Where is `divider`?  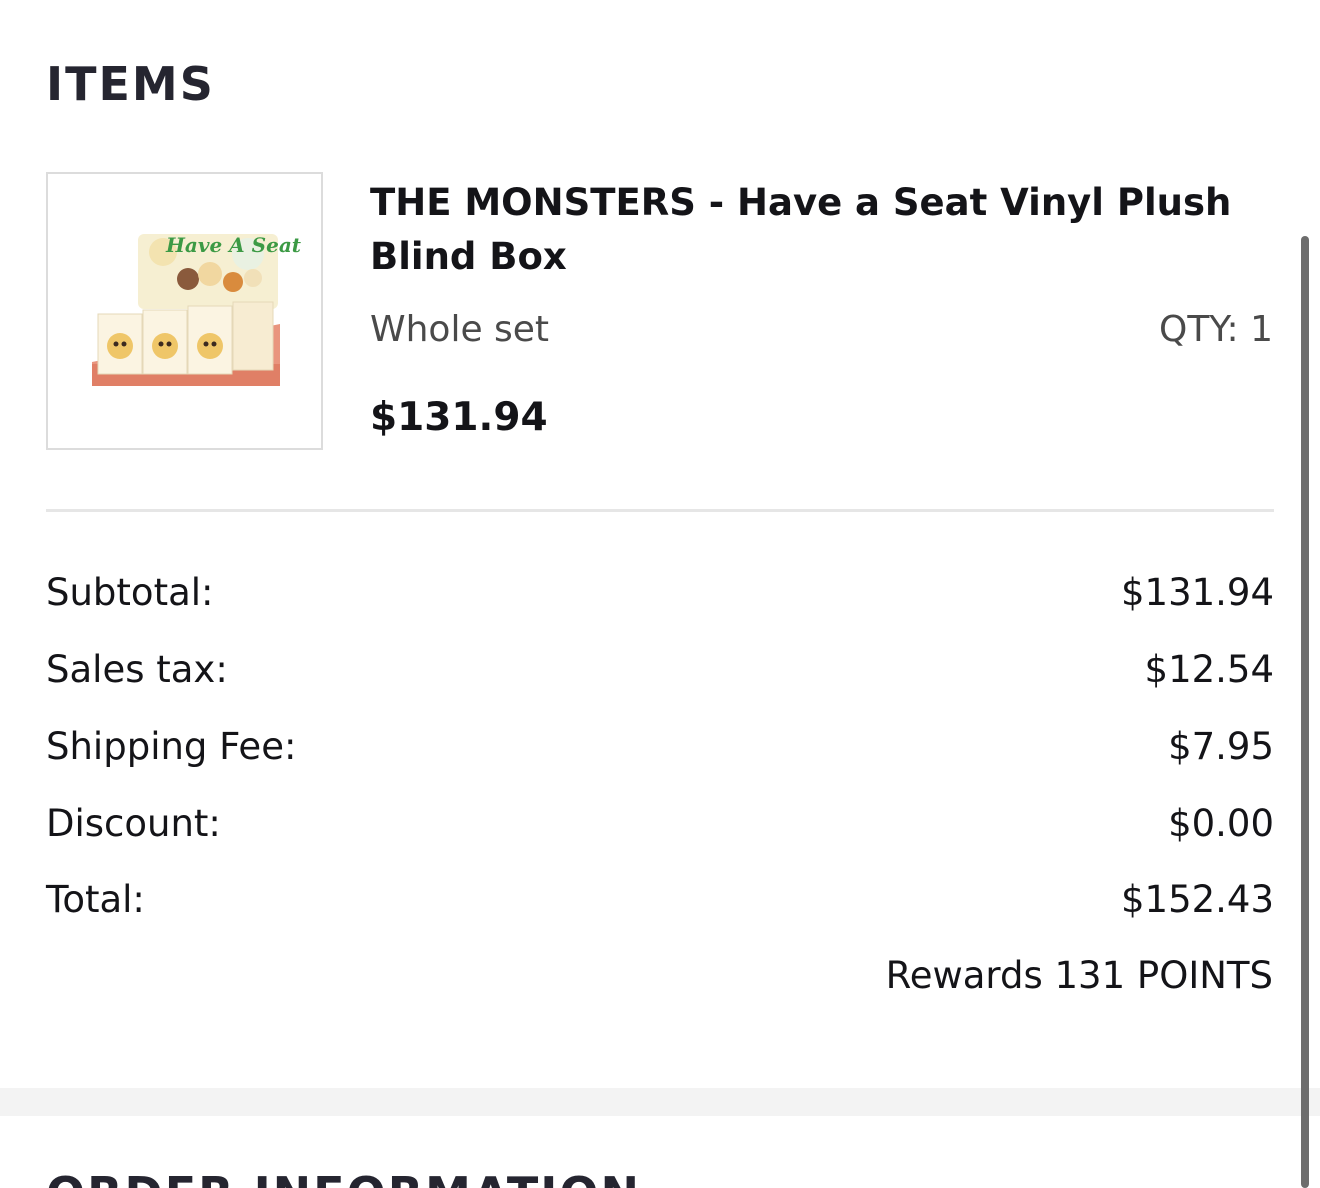 divider is located at coordinates (660, 510).